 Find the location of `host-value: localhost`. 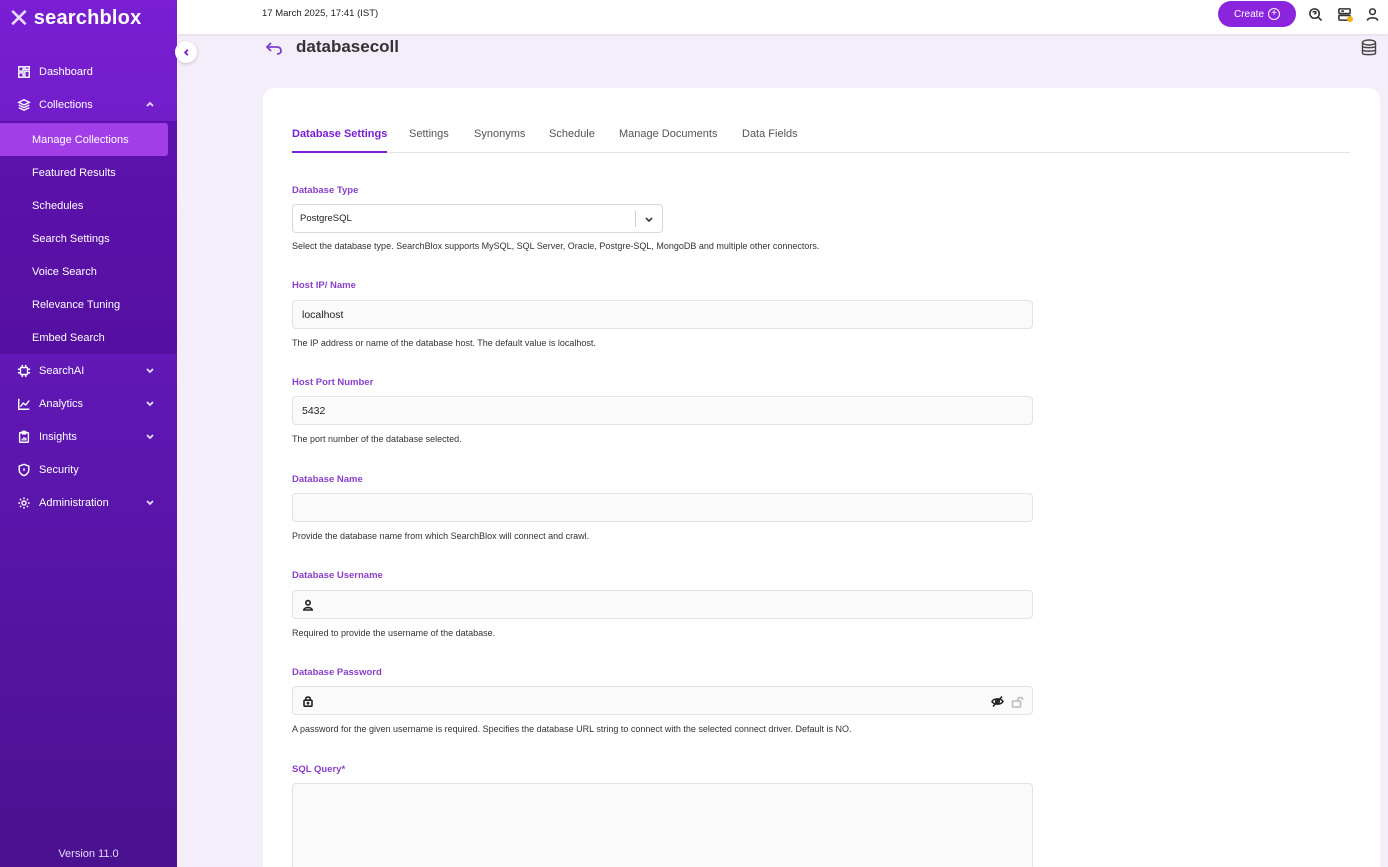

host-value: localhost is located at coordinates (323, 314).